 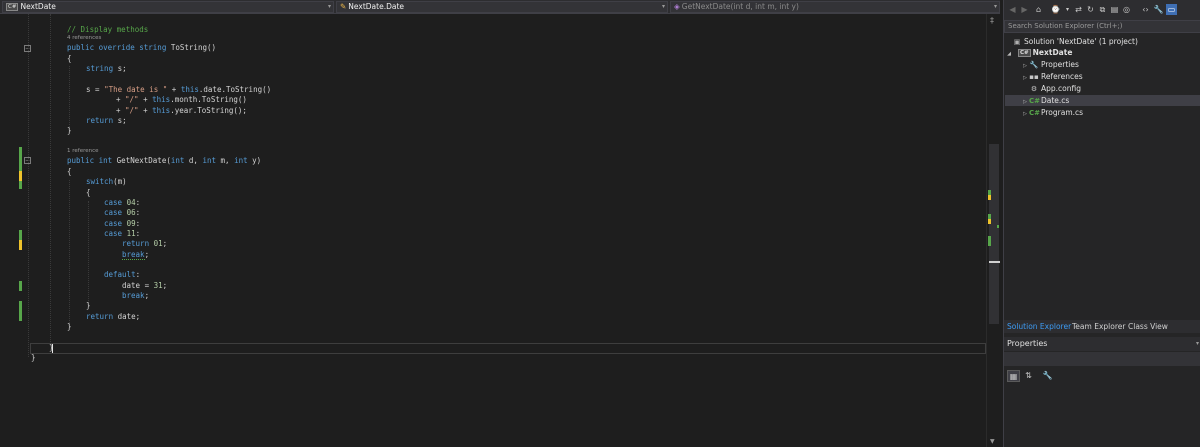 What do you see at coordinates (181, 100) in the screenshot?
I see `code-line: + "/" + this.month.ToString()` at bounding box center [181, 100].